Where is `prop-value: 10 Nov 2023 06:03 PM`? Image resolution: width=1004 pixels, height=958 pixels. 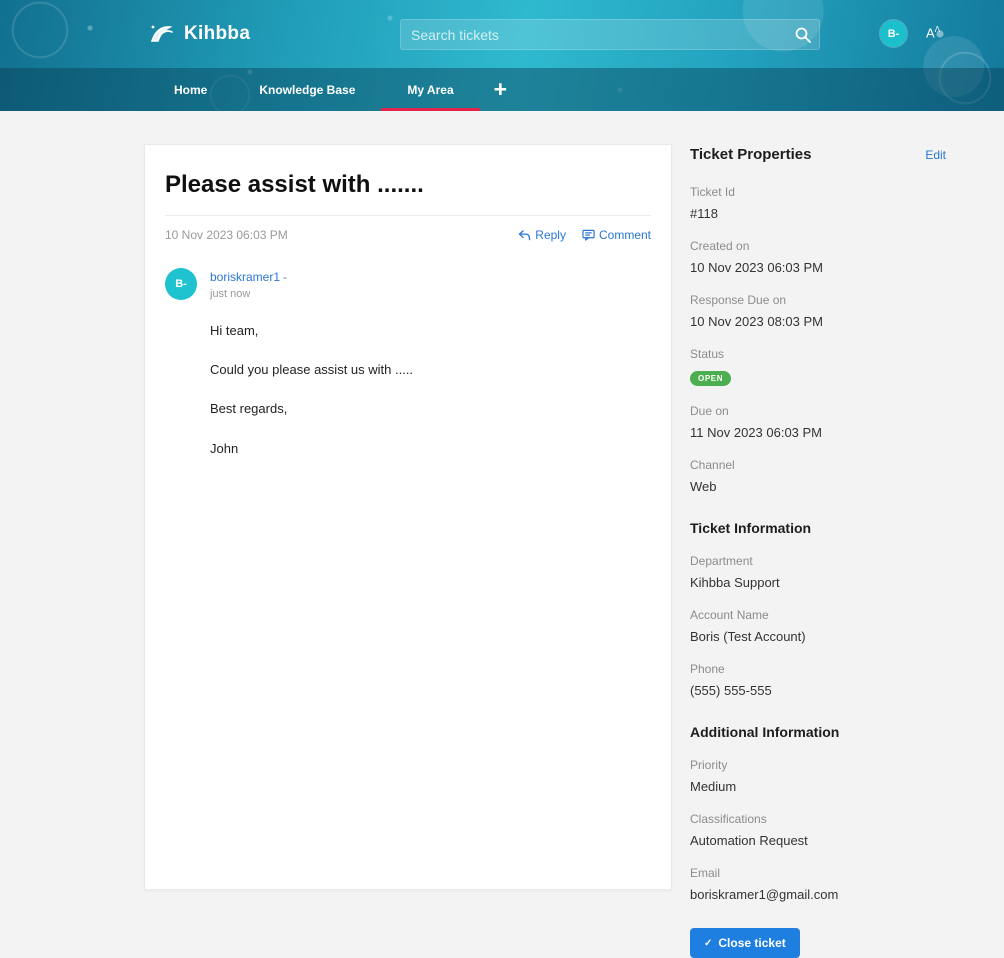 prop-value: 10 Nov 2023 06:03 PM is located at coordinates (756, 267).